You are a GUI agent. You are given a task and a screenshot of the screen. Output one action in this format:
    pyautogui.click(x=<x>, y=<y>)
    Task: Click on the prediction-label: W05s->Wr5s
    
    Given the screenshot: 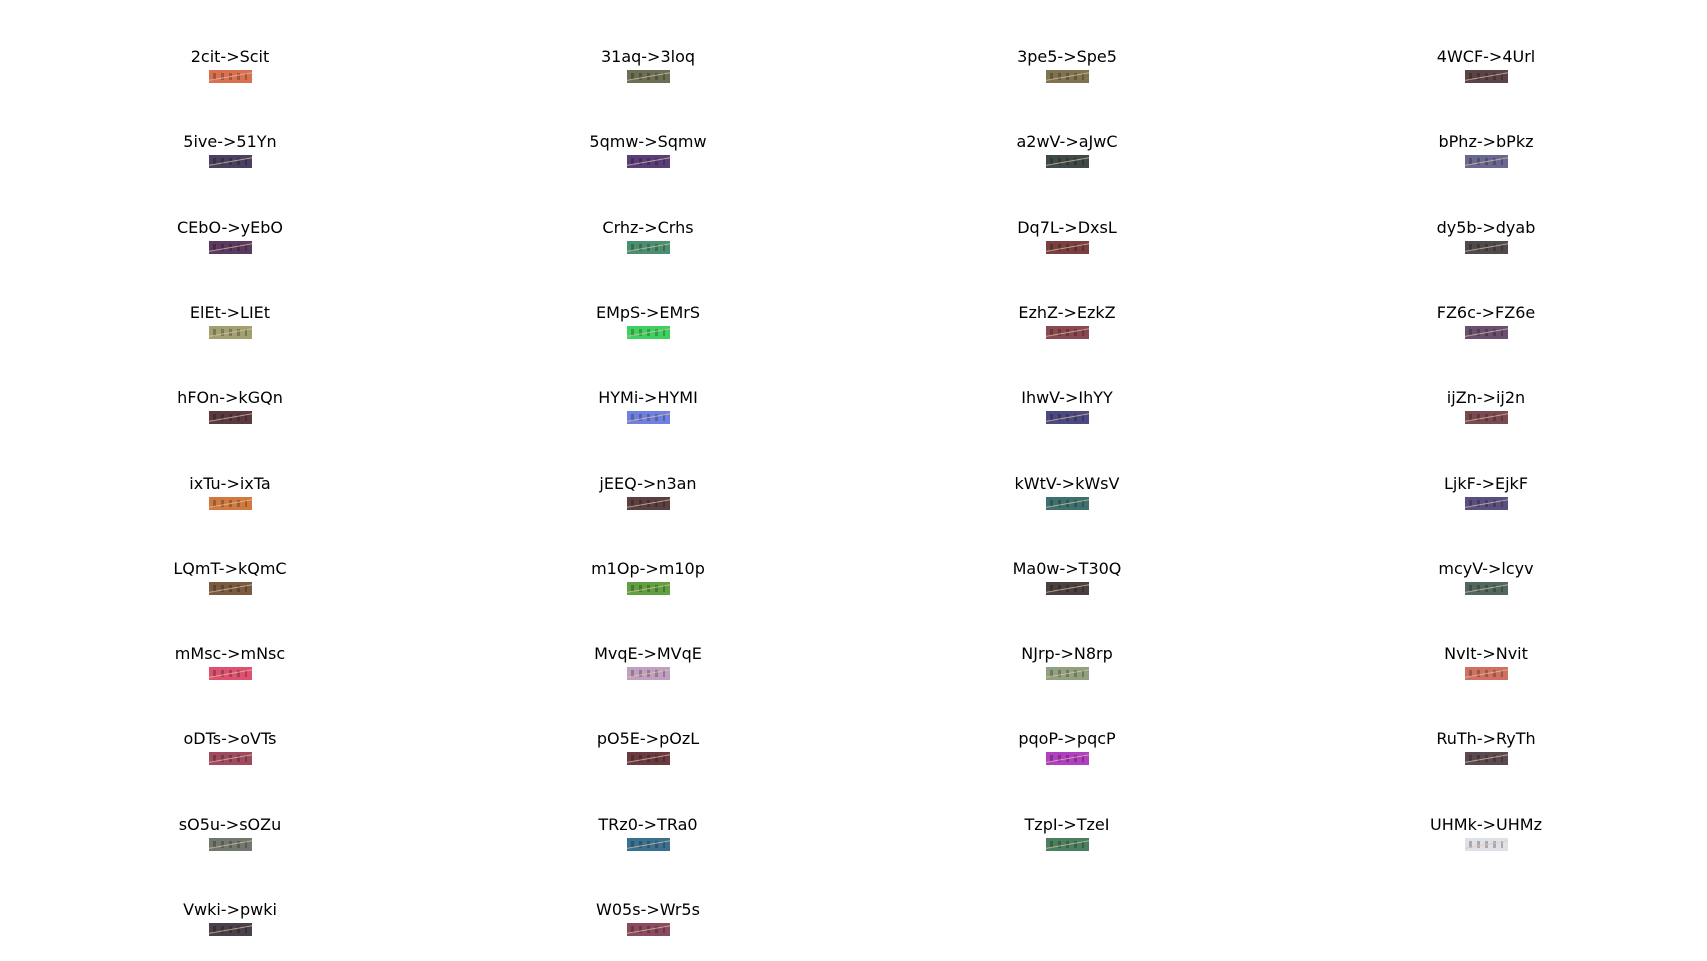 What is the action you would take?
    pyautogui.click(x=648, y=909)
    